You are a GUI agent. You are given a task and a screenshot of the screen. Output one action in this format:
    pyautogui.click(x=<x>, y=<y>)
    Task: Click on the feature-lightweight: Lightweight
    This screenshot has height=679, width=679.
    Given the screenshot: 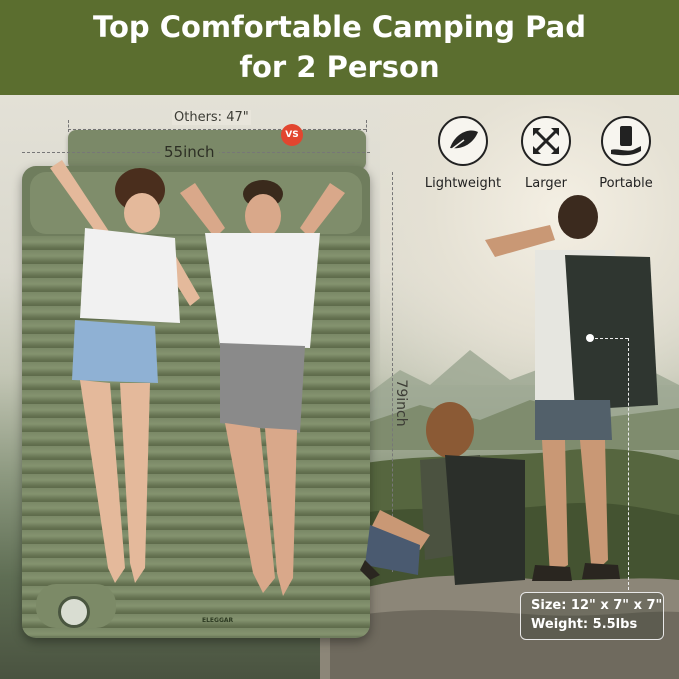 What is the action you would take?
    pyautogui.click(x=463, y=153)
    